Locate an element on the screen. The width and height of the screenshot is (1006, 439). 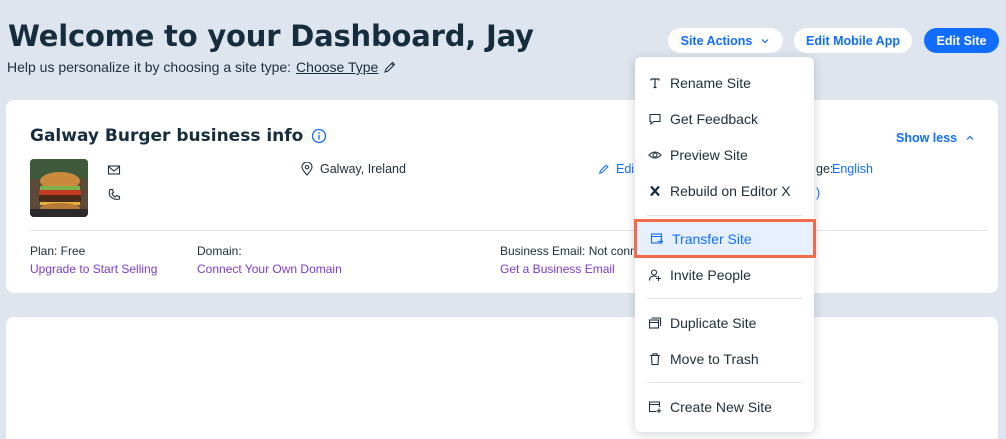
edit-mobile-app-button: Edit Mobile App is located at coordinates (853, 40).